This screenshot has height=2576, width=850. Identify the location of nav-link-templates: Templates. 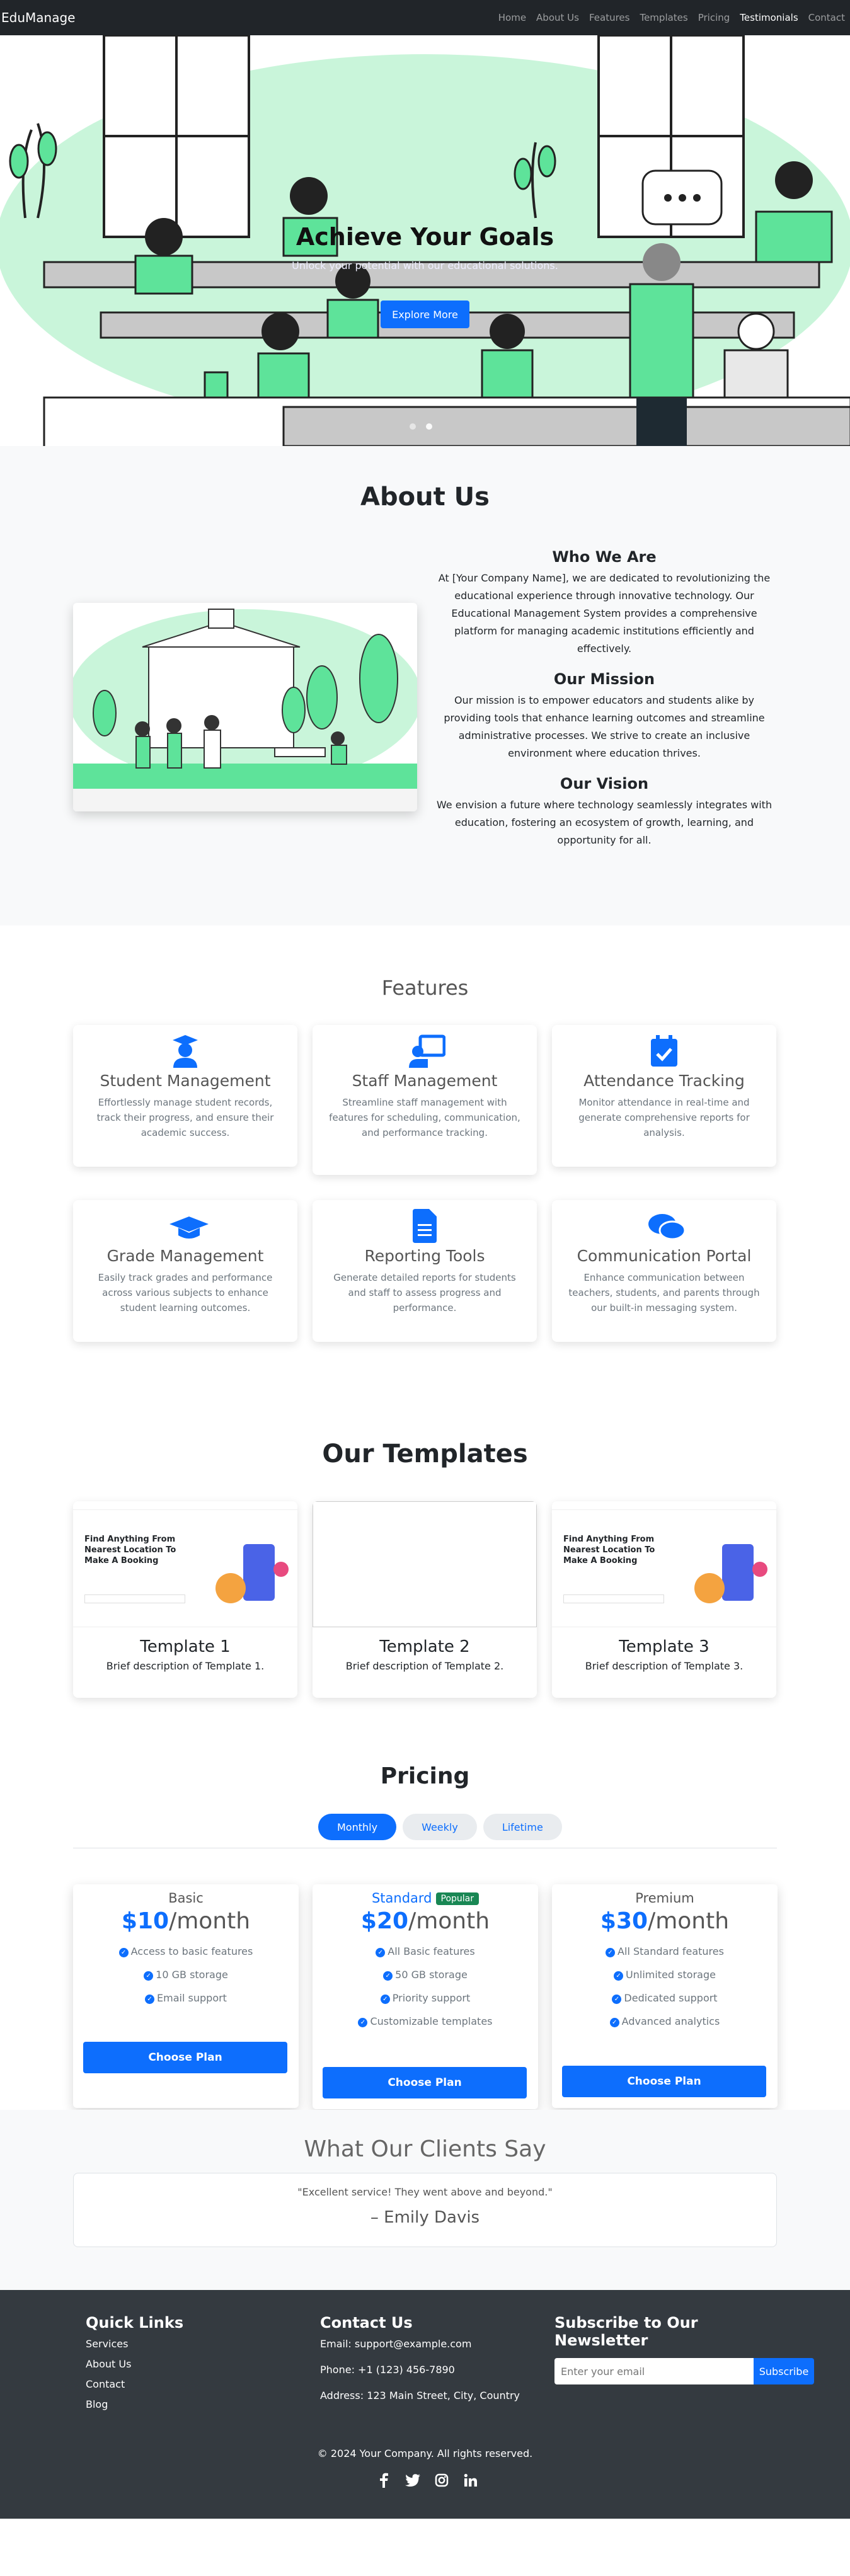
(663, 17).